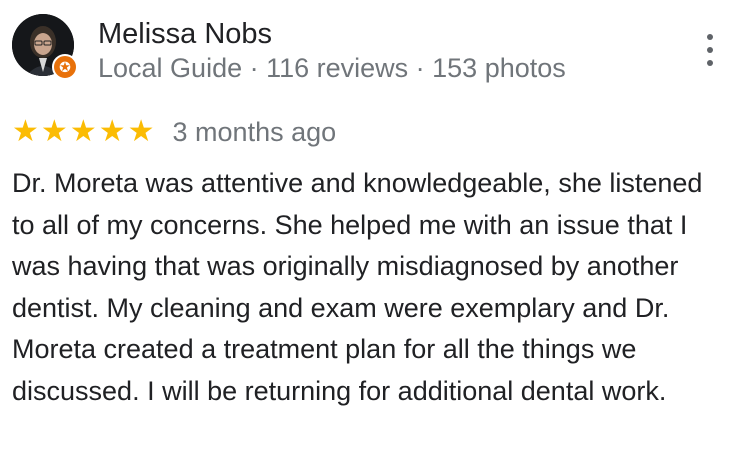 The height and width of the screenshot is (474, 740). Describe the element at coordinates (332, 68) in the screenshot. I see `reviewer-meta: Local Guide · 116 reviews · 153 photos` at that location.